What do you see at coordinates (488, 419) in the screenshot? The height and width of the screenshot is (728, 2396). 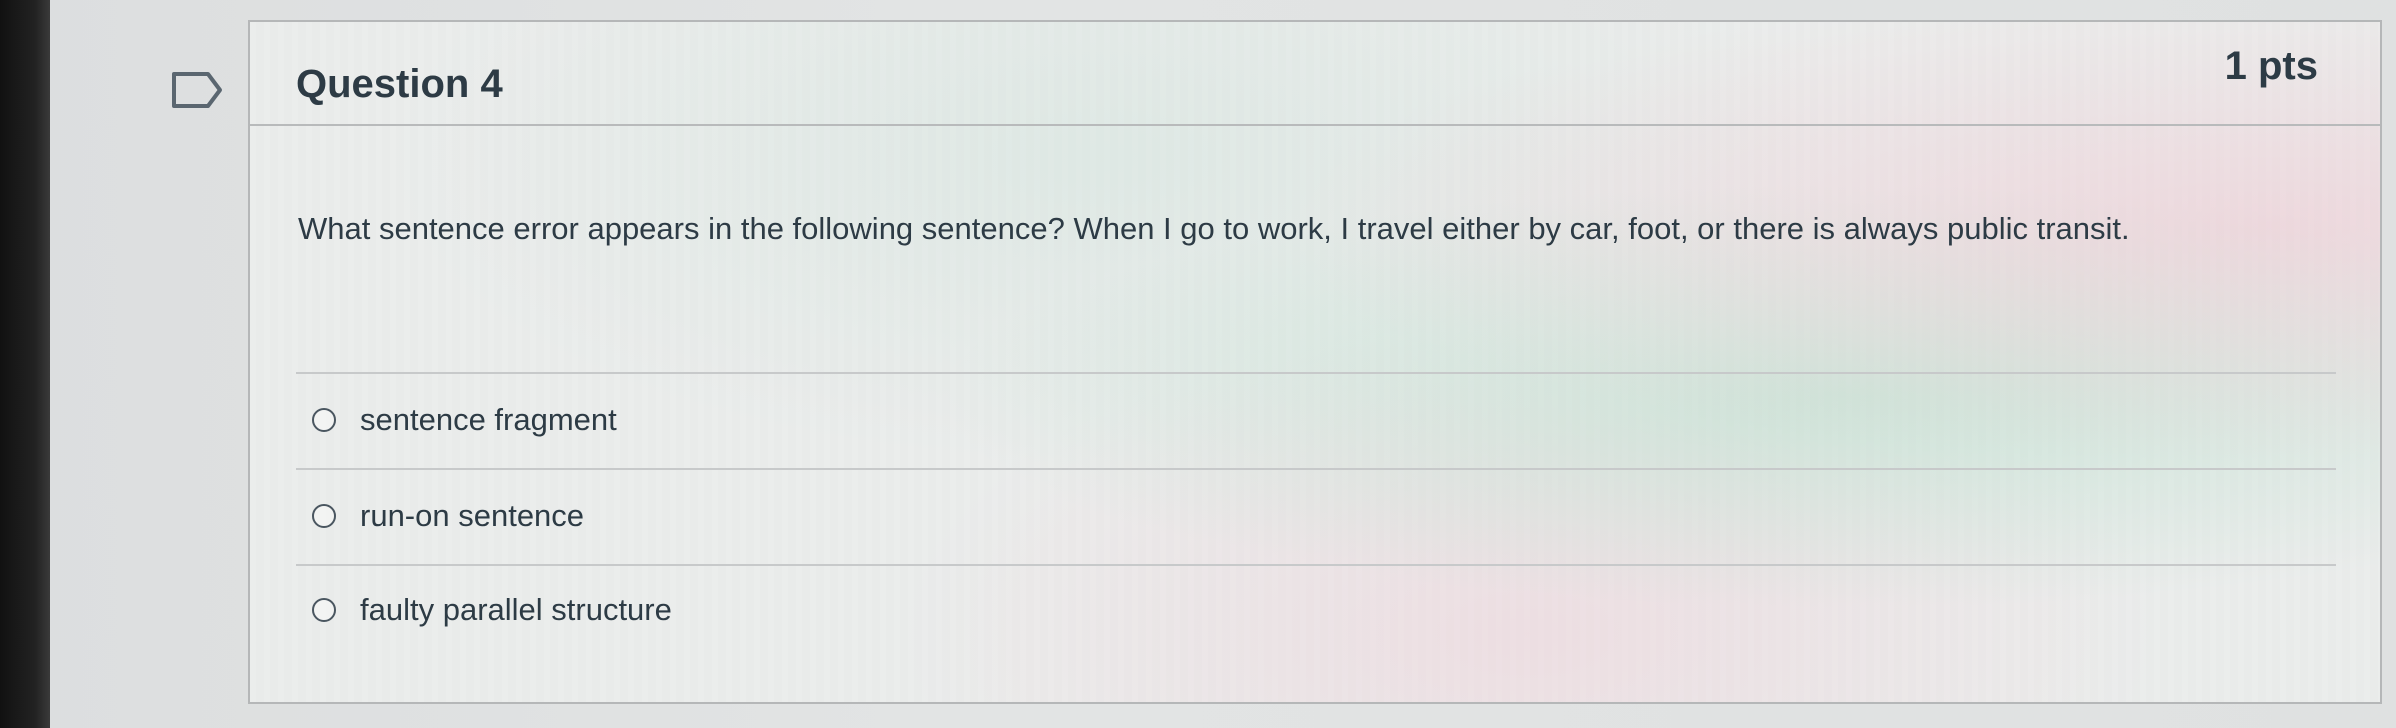 I see `answer-label: sentence fragment` at bounding box center [488, 419].